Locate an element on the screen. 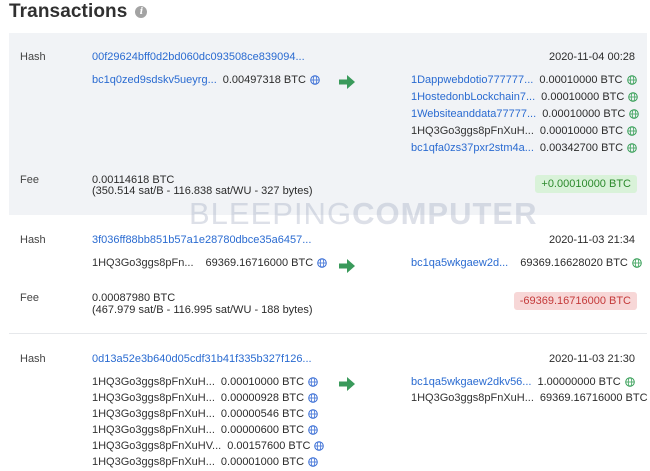 The height and width of the screenshot is (471, 650). input-row: bc1q0zed9sdskv5ueyrg... 0.00497318 BTC is located at coordinates (206, 80).